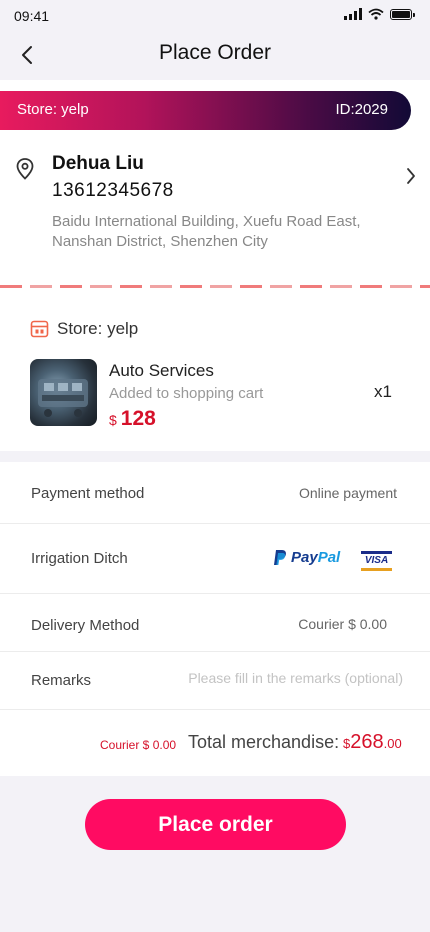 Image resolution: width=430 pixels, height=932 pixels. What do you see at coordinates (215, 623) in the screenshot?
I see `delivery-method-row: Delivery Method Courier $ 0.00` at bounding box center [215, 623].